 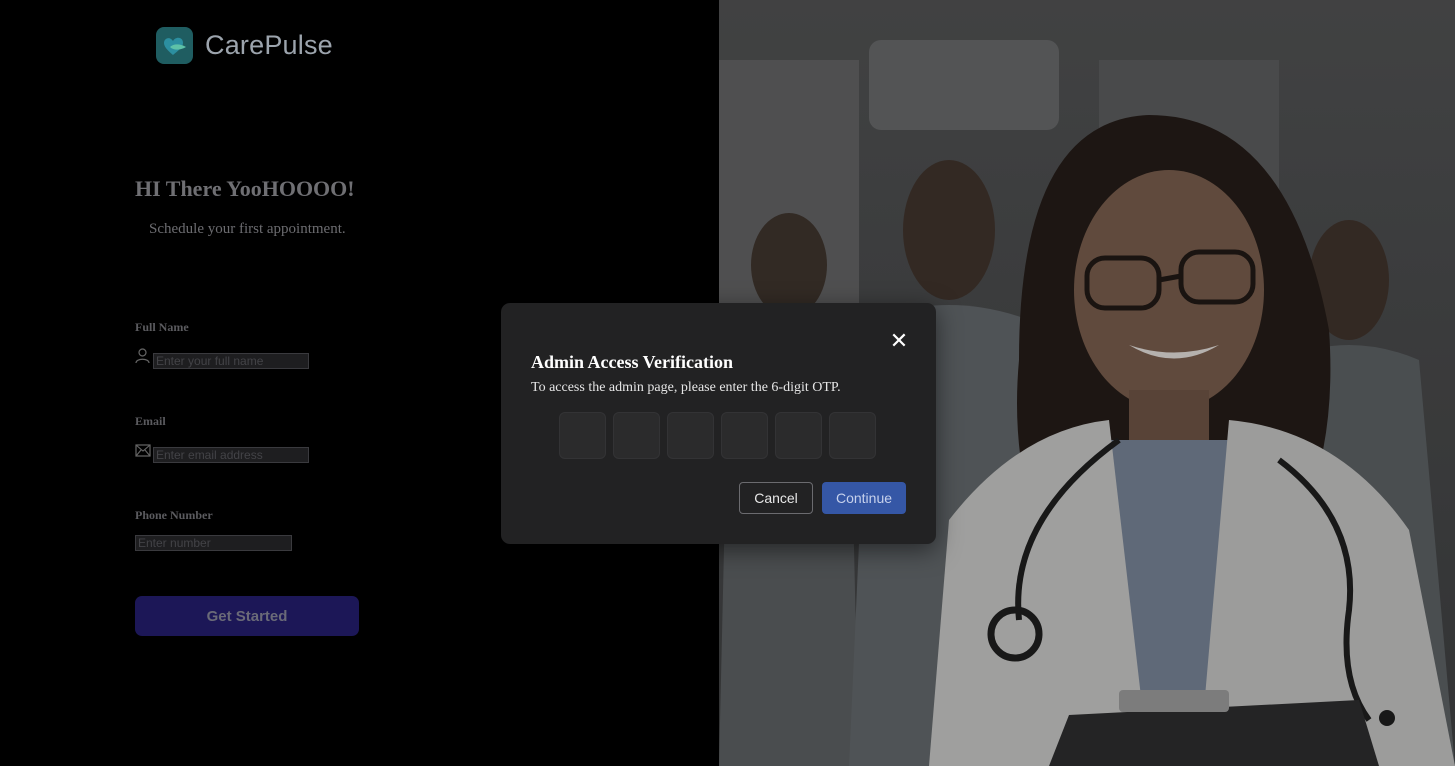 What do you see at coordinates (632, 362) in the screenshot?
I see `modal-title: Admin Access Verification` at bounding box center [632, 362].